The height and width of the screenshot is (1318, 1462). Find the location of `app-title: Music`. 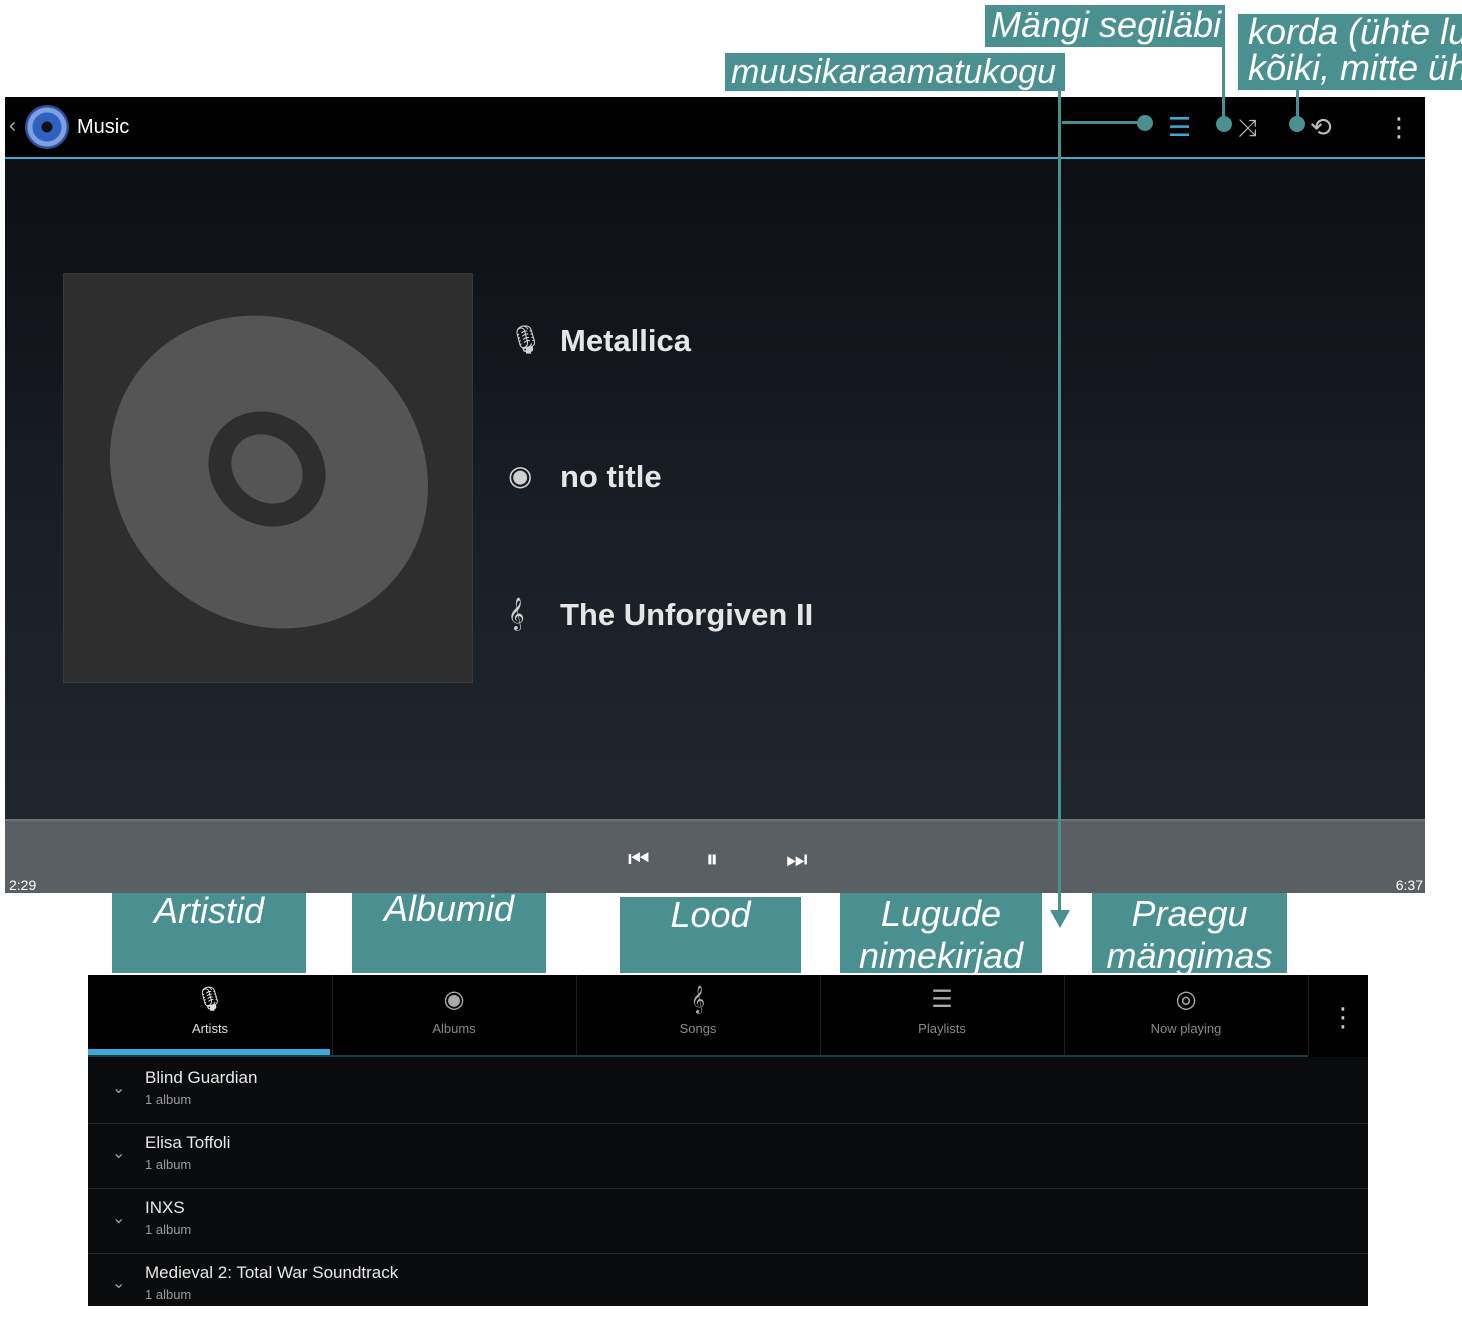

app-title: Music is located at coordinates (103, 127).